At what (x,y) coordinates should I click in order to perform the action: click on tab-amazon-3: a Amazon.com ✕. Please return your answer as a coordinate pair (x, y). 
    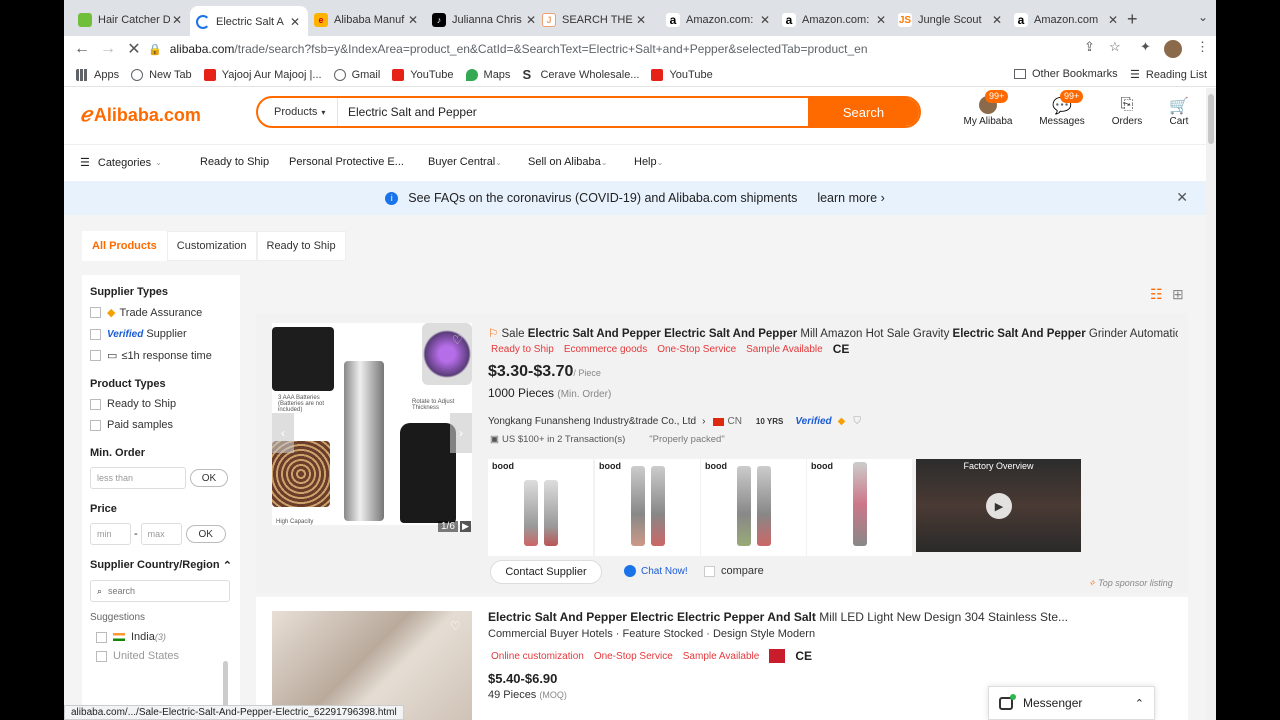
    Looking at the image, I should click on (1067, 20).